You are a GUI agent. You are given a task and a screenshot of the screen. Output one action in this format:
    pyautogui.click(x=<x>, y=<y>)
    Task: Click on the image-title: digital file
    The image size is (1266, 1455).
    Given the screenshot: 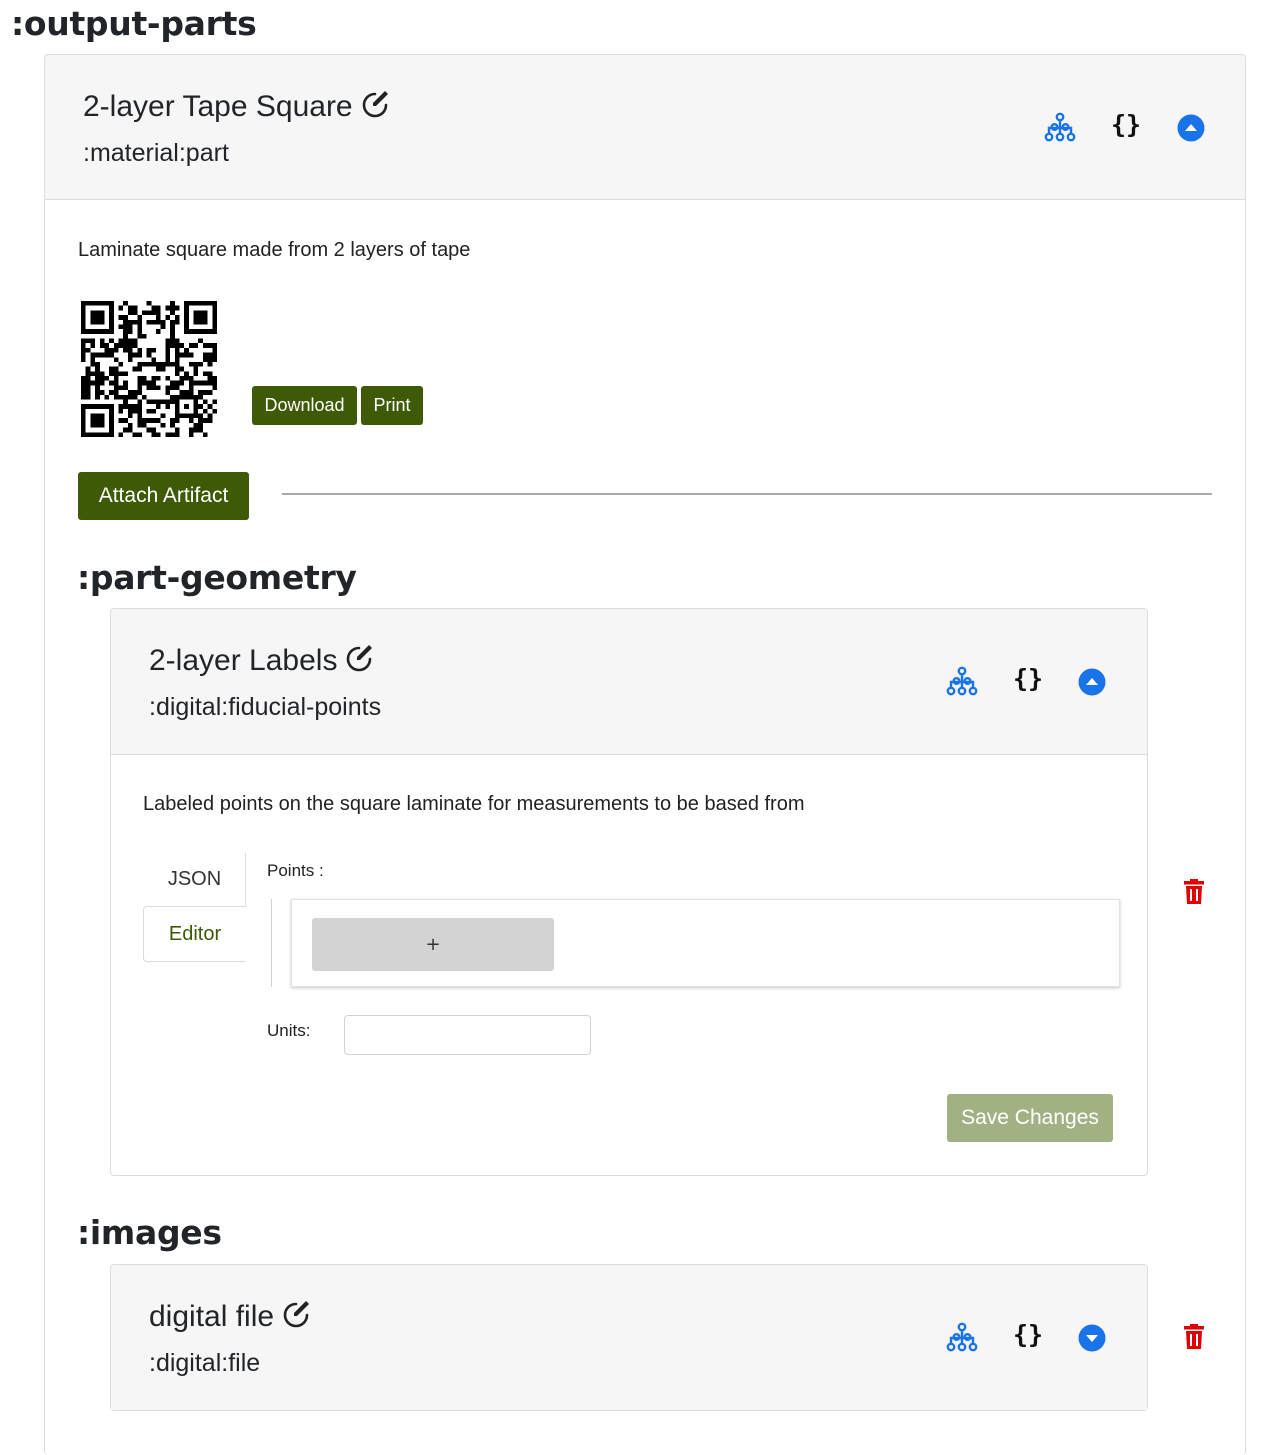 What is the action you would take?
    pyautogui.click(x=212, y=1316)
    